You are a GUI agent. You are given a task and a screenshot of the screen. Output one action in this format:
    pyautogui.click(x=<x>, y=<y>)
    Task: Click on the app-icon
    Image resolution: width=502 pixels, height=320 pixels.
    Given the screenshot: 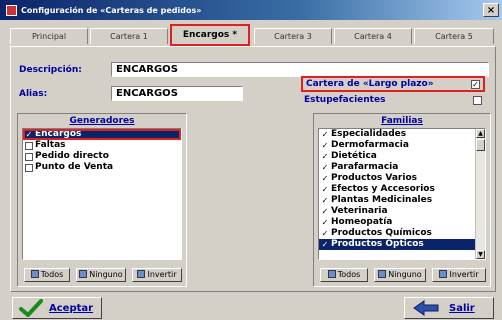 What is the action you would take?
    pyautogui.click(x=11, y=10)
    